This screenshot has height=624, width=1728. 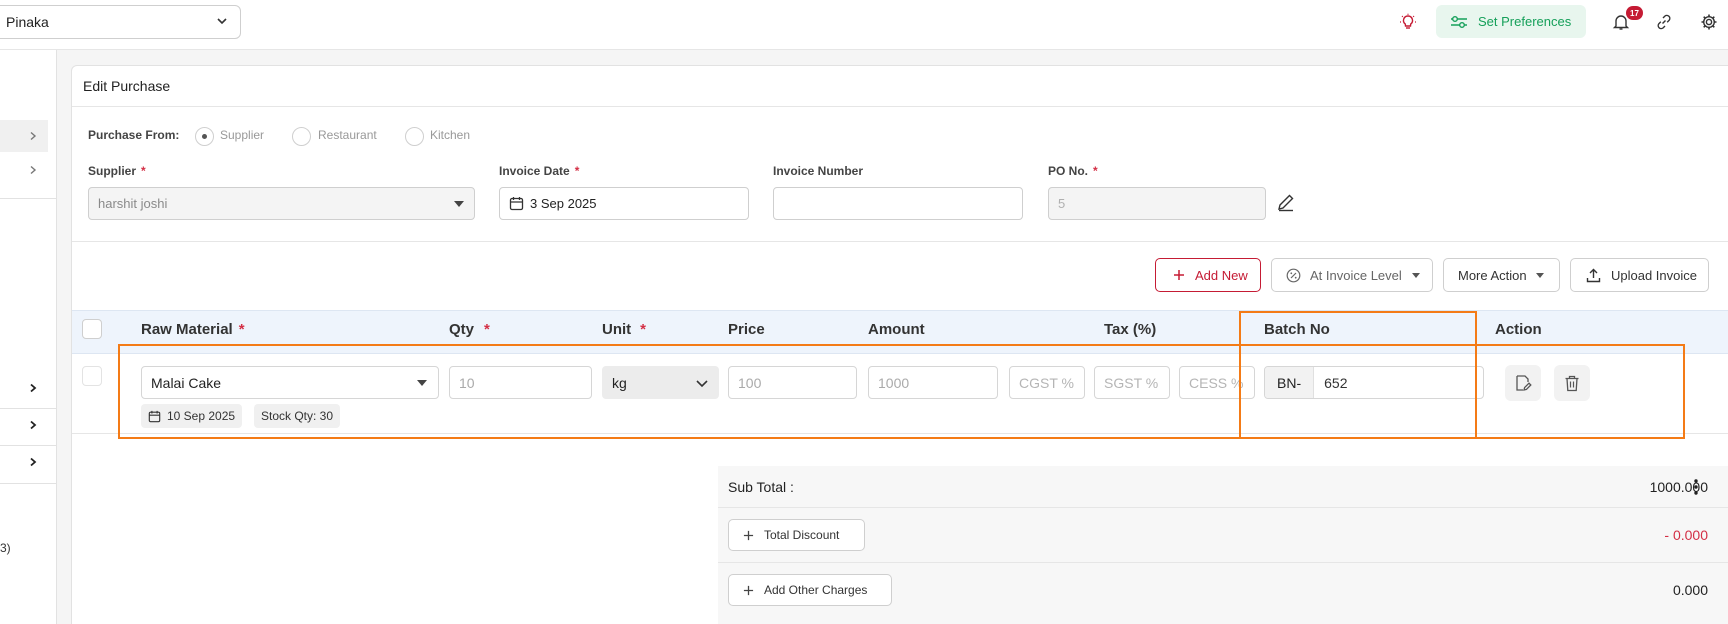 What do you see at coordinates (92, 376) in the screenshot?
I see `row-checkbox` at bounding box center [92, 376].